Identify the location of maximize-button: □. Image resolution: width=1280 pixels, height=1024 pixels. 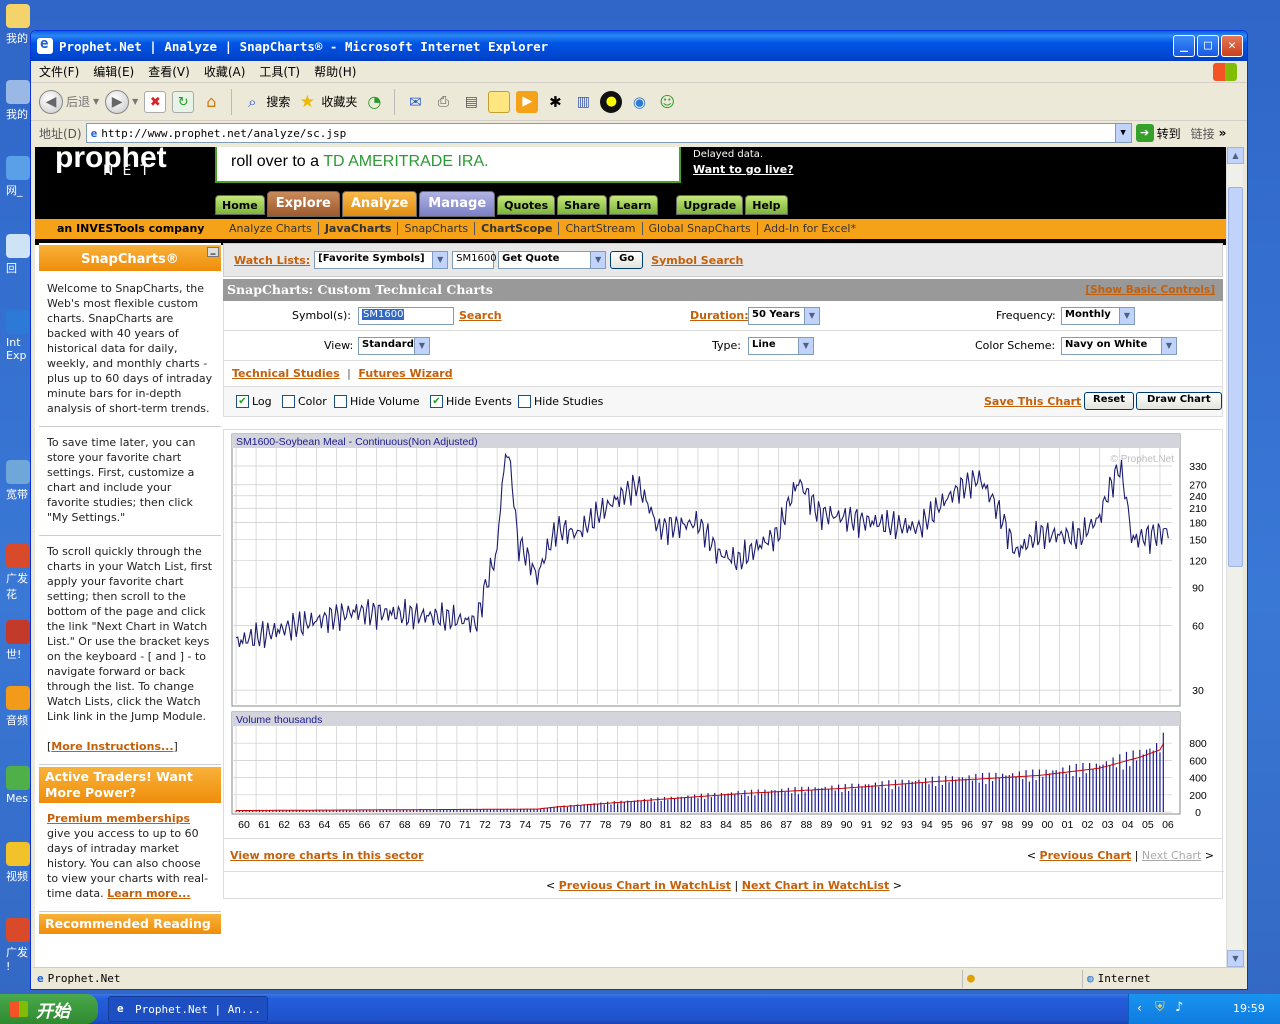
(1208, 46).